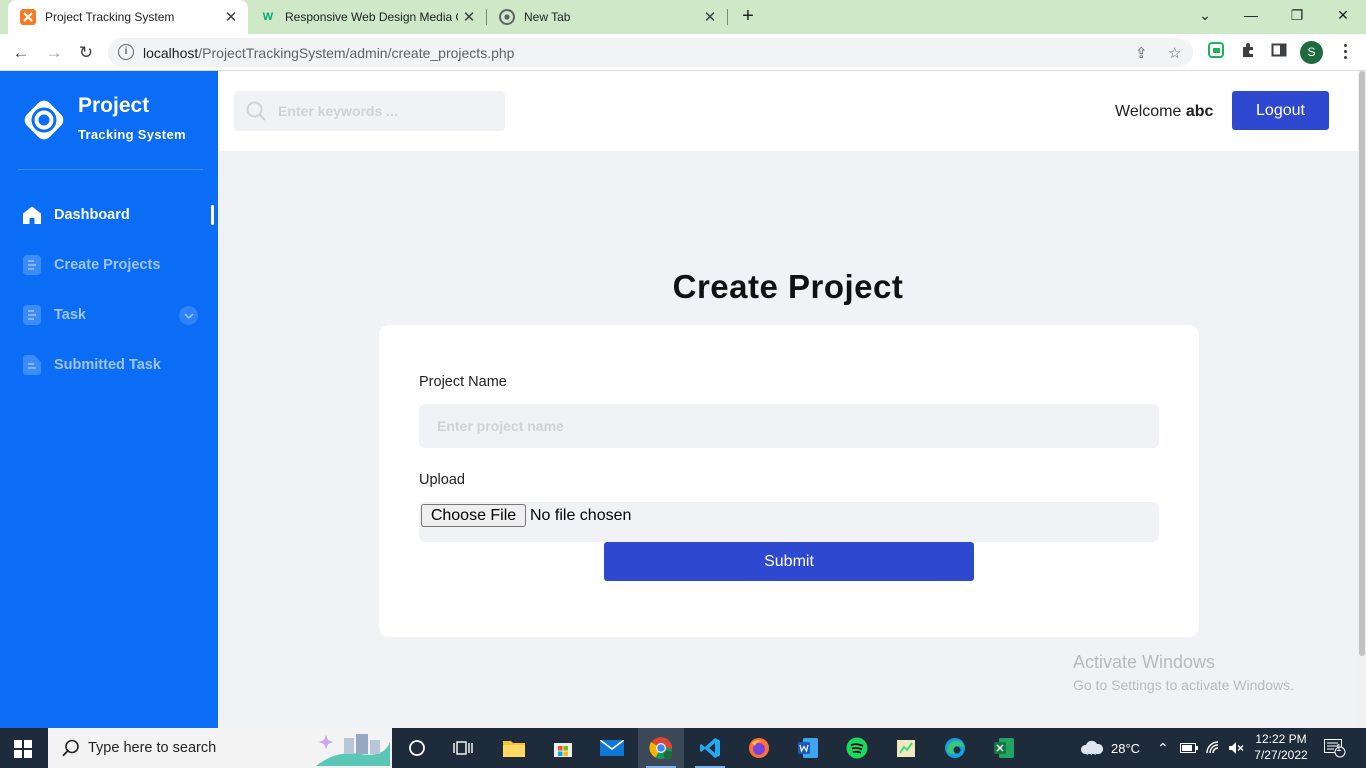 This screenshot has height=768, width=1366. Describe the element at coordinates (463, 748) in the screenshot. I see `task-view-icon` at that location.